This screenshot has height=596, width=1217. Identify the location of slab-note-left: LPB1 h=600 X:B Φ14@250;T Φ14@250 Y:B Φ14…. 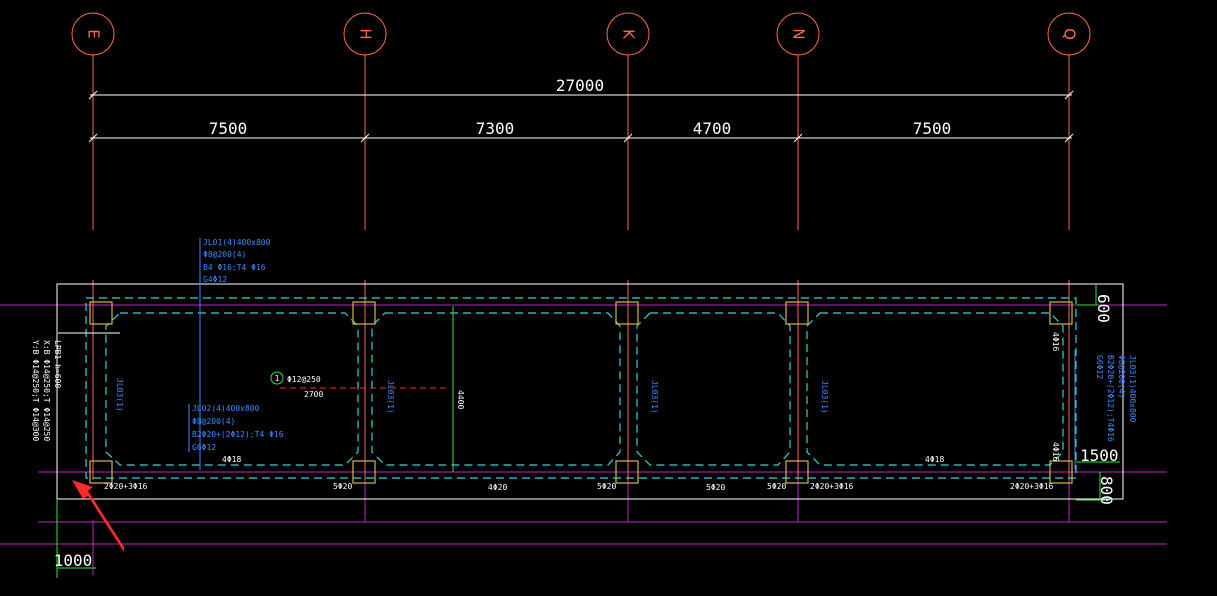
(75, 386).